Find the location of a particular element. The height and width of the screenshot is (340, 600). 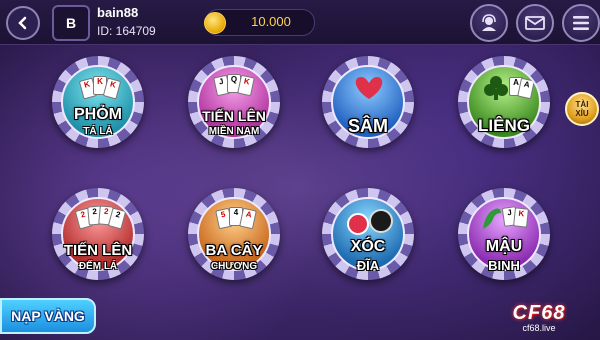

mail-button is located at coordinates (535, 23).